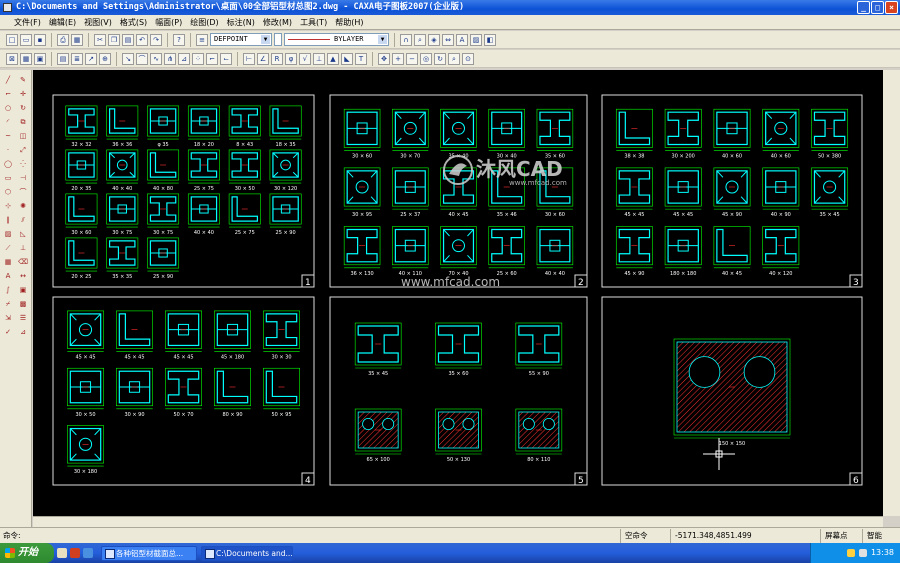  I want to click on polyline-icon: ⌐, so click(8, 94).